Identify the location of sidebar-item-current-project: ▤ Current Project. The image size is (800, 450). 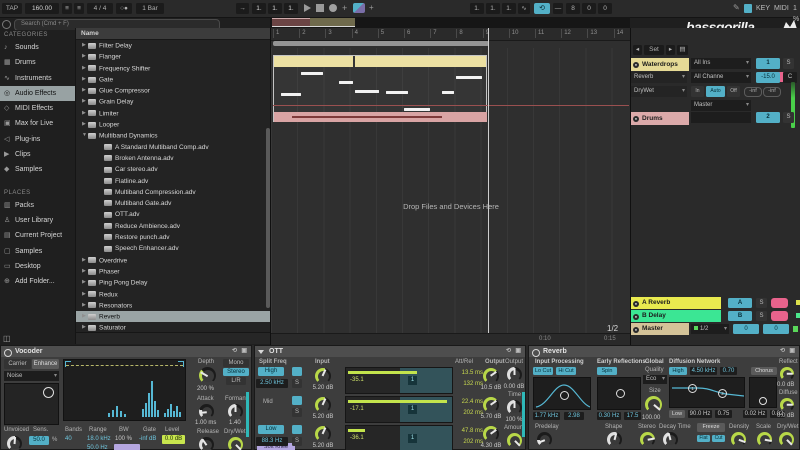
(37, 235).